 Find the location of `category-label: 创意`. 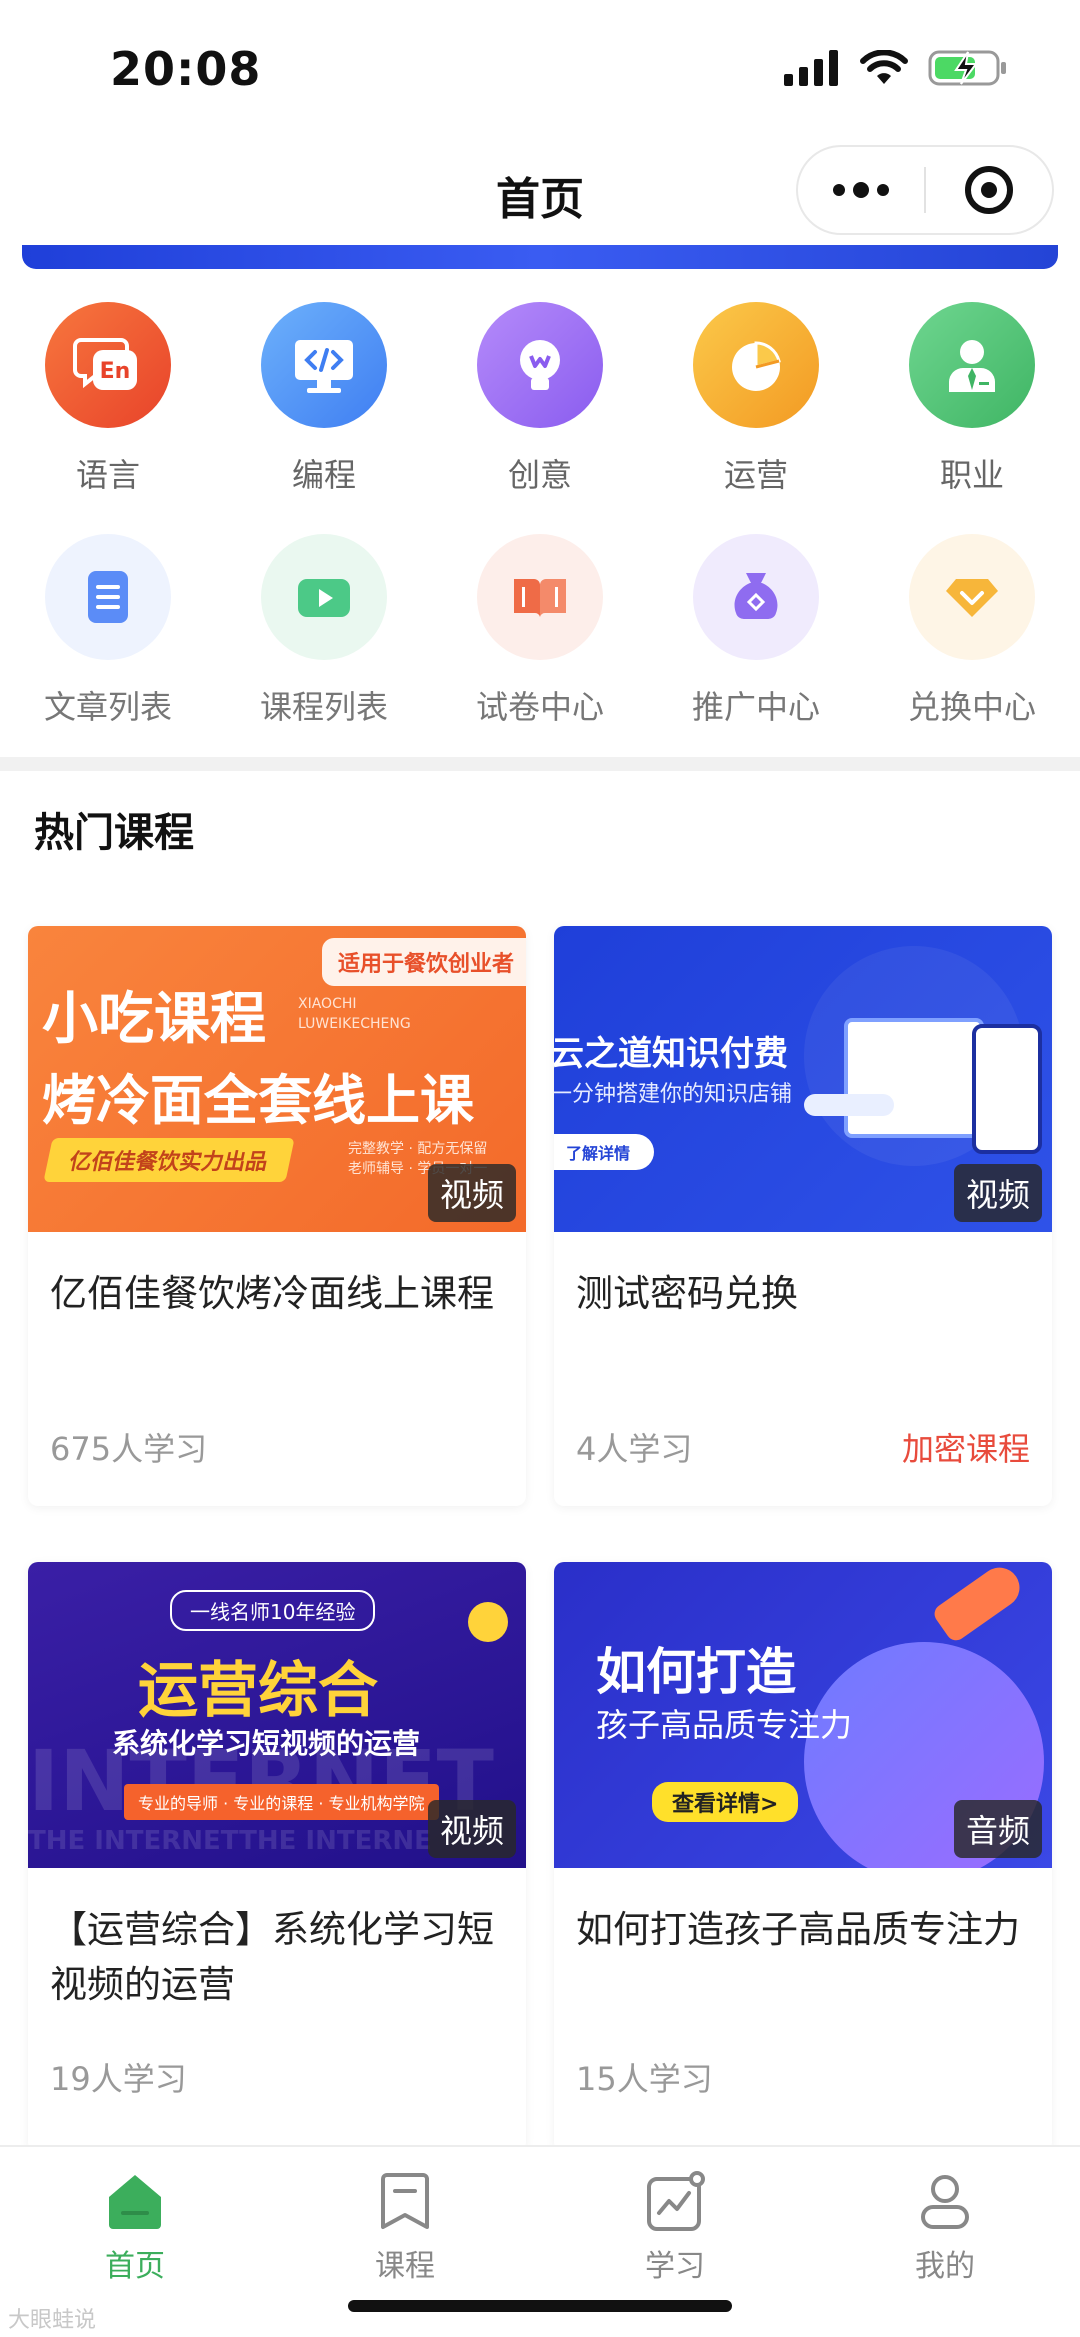

category-label: 创意 is located at coordinates (539, 475).